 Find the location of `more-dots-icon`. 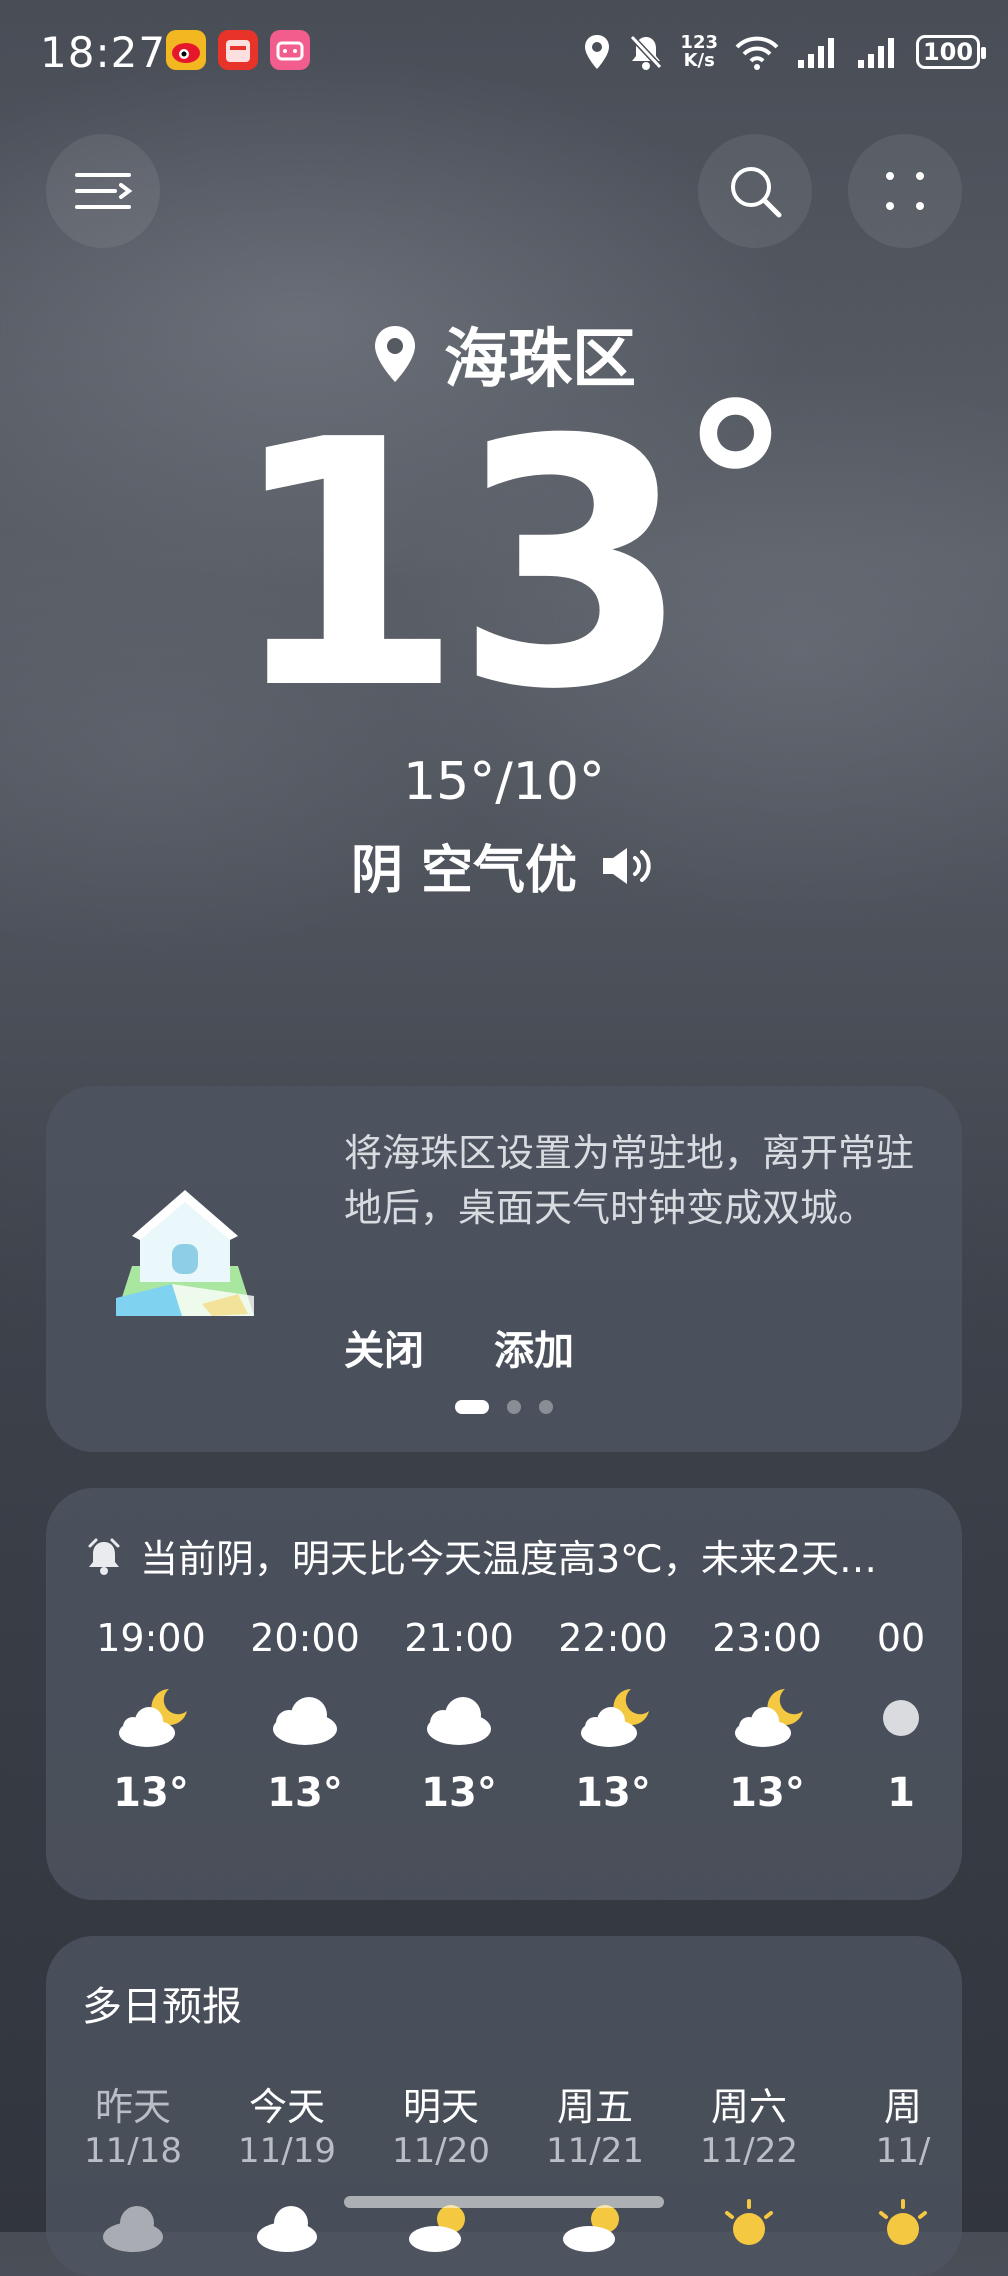

more-dots-icon is located at coordinates (905, 191).